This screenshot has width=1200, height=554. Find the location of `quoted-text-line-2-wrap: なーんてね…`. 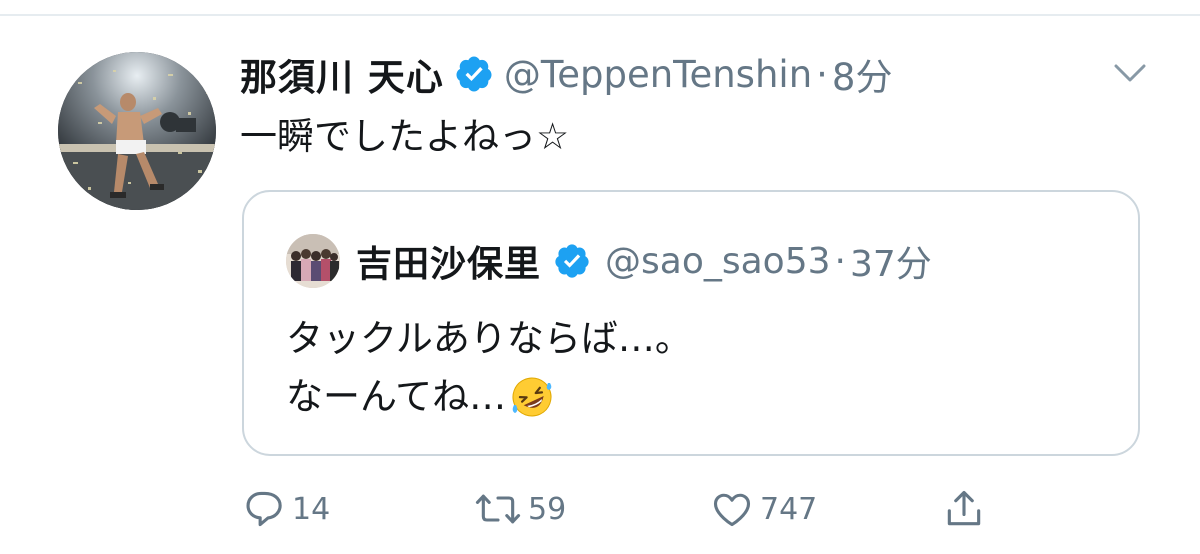

quoted-text-line-2-wrap: なーんてね… is located at coordinates (489, 397).